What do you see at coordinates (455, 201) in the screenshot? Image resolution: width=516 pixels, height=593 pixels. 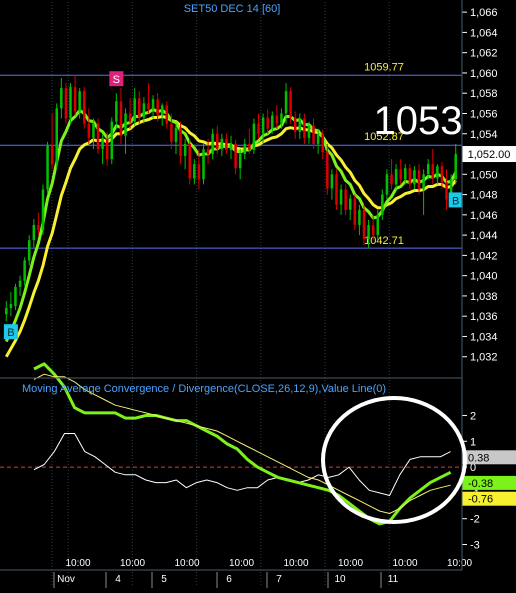 I see `signal-label: B` at bounding box center [455, 201].